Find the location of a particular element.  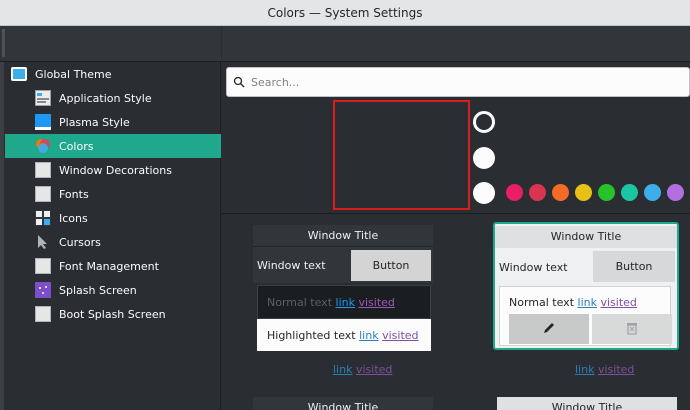

sidebar-item-cursors: Cursors is located at coordinates (113, 242).